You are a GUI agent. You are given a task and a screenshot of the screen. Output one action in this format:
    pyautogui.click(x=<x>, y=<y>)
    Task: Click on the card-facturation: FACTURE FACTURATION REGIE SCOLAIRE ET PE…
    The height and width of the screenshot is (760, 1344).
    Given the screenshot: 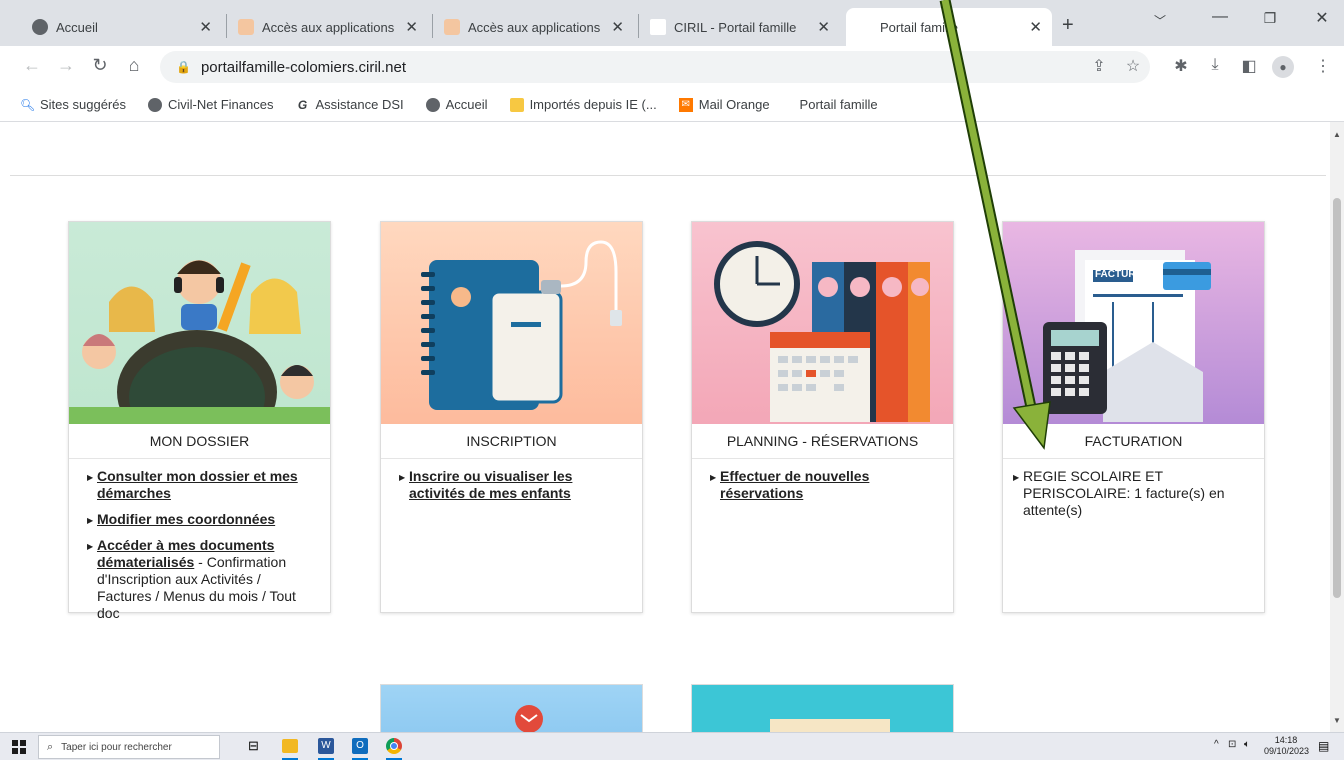 What is the action you would take?
    pyautogui.click(x=1133, y=417)
    